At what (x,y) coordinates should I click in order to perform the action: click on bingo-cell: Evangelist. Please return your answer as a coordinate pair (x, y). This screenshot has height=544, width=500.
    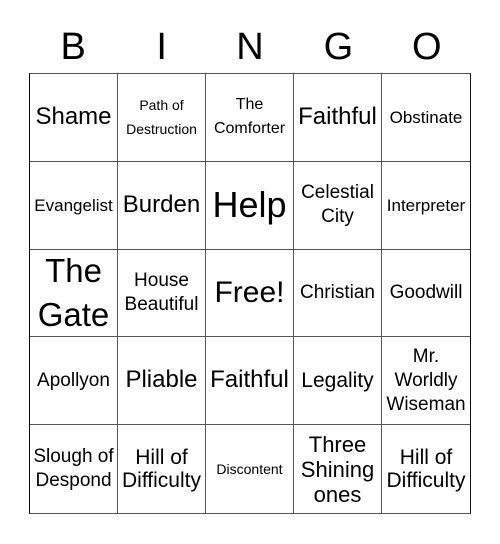
    Looking at the image, I should click on (74, 205).